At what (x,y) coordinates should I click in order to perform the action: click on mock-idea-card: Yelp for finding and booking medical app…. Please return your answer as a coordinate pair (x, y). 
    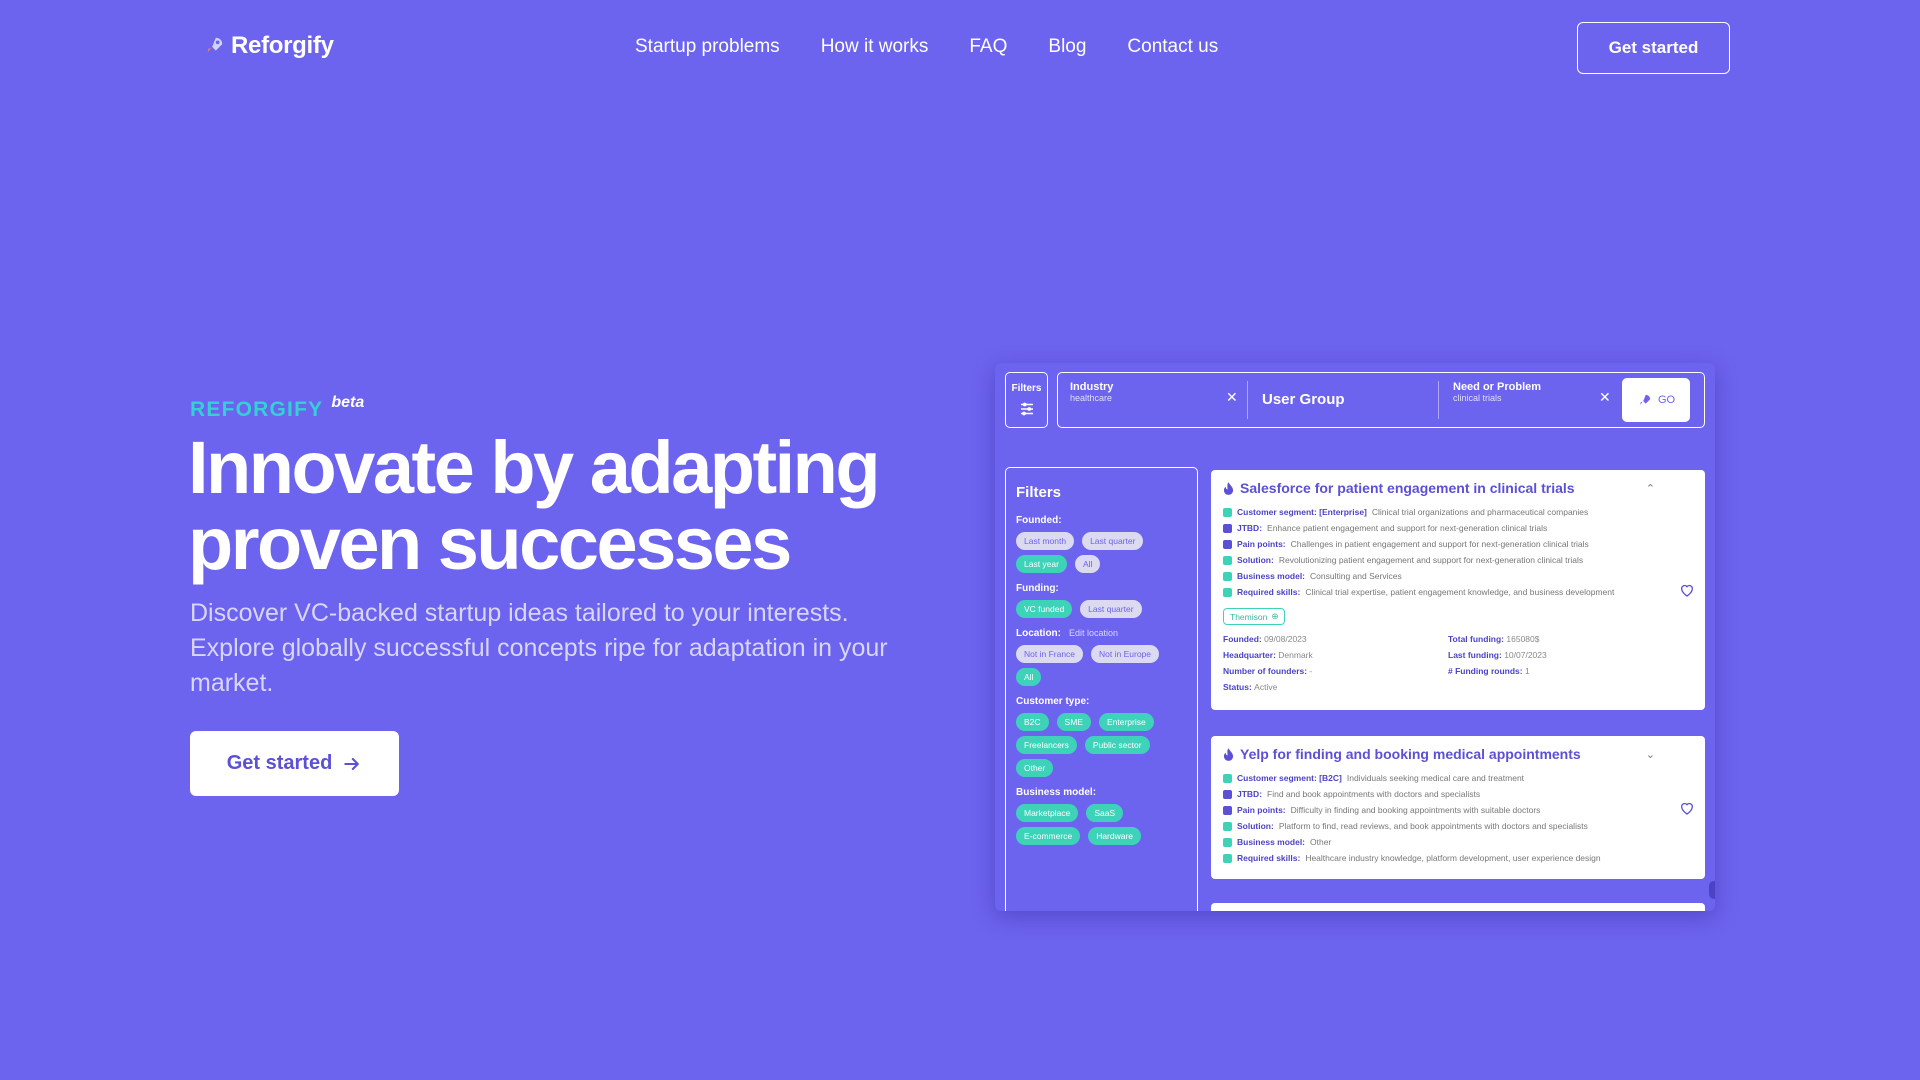
    Looking at the image, I should click on (1458, 807).